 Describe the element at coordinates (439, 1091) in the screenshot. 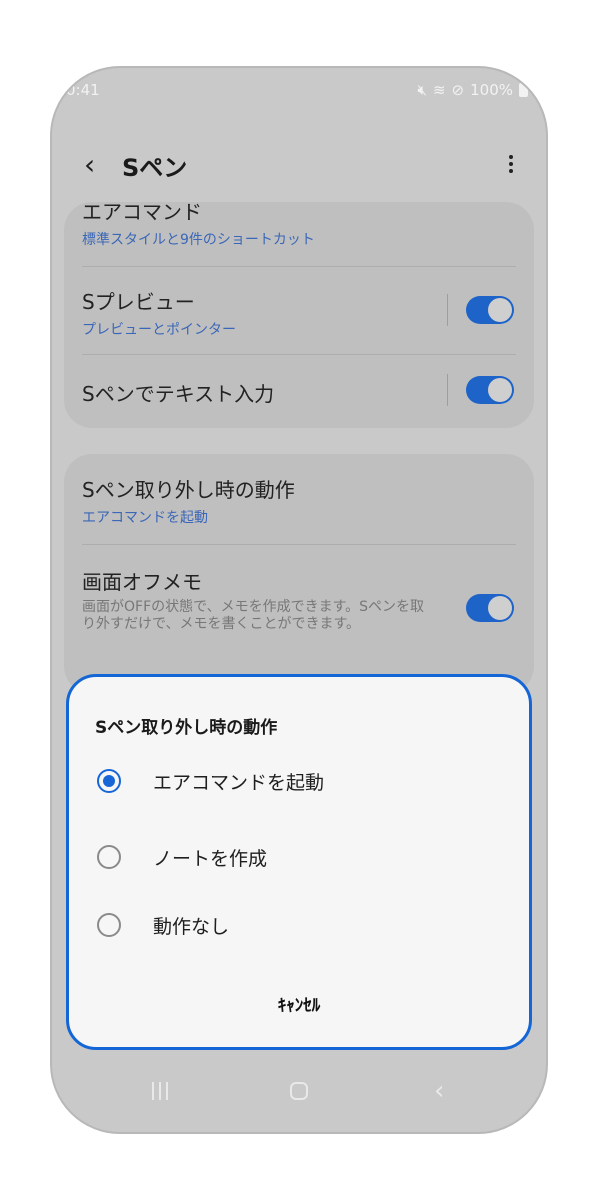

I see `nav-back-icon: ‹` at that location.